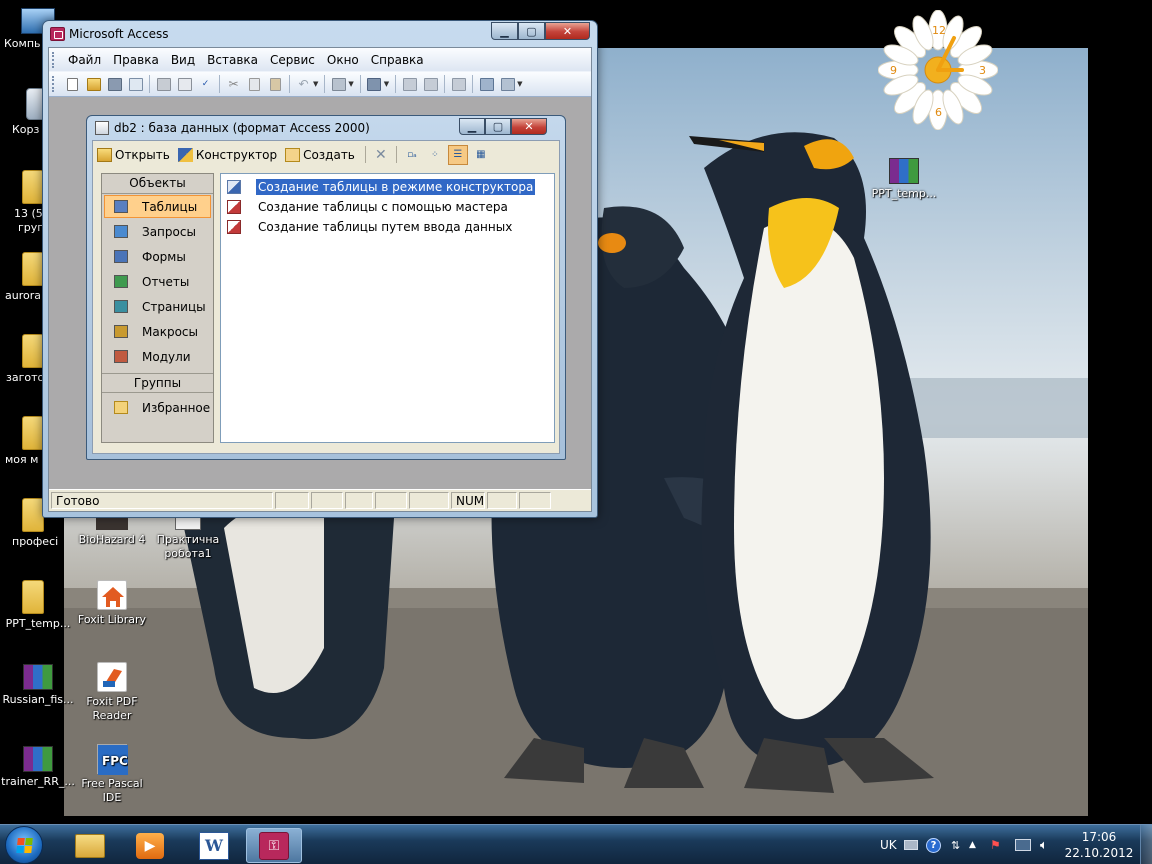  I want to click on copy-button, so click(254, 84).